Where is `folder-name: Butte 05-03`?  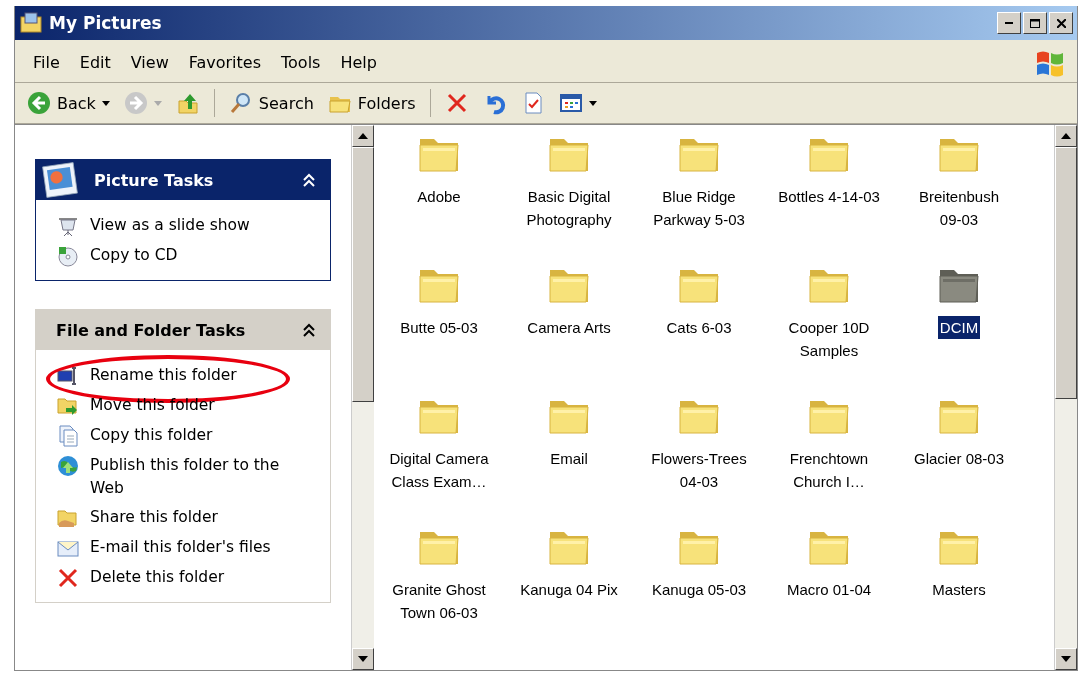
folder-name: Butte 05-03 is located at coordinates (439, 327).